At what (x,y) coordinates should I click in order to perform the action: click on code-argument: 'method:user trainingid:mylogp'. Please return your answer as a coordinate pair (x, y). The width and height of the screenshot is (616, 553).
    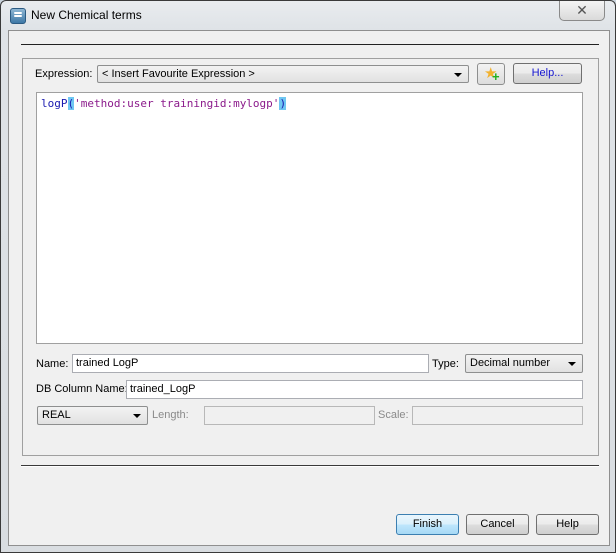
    Looking at the image, I should click on (177, 103).